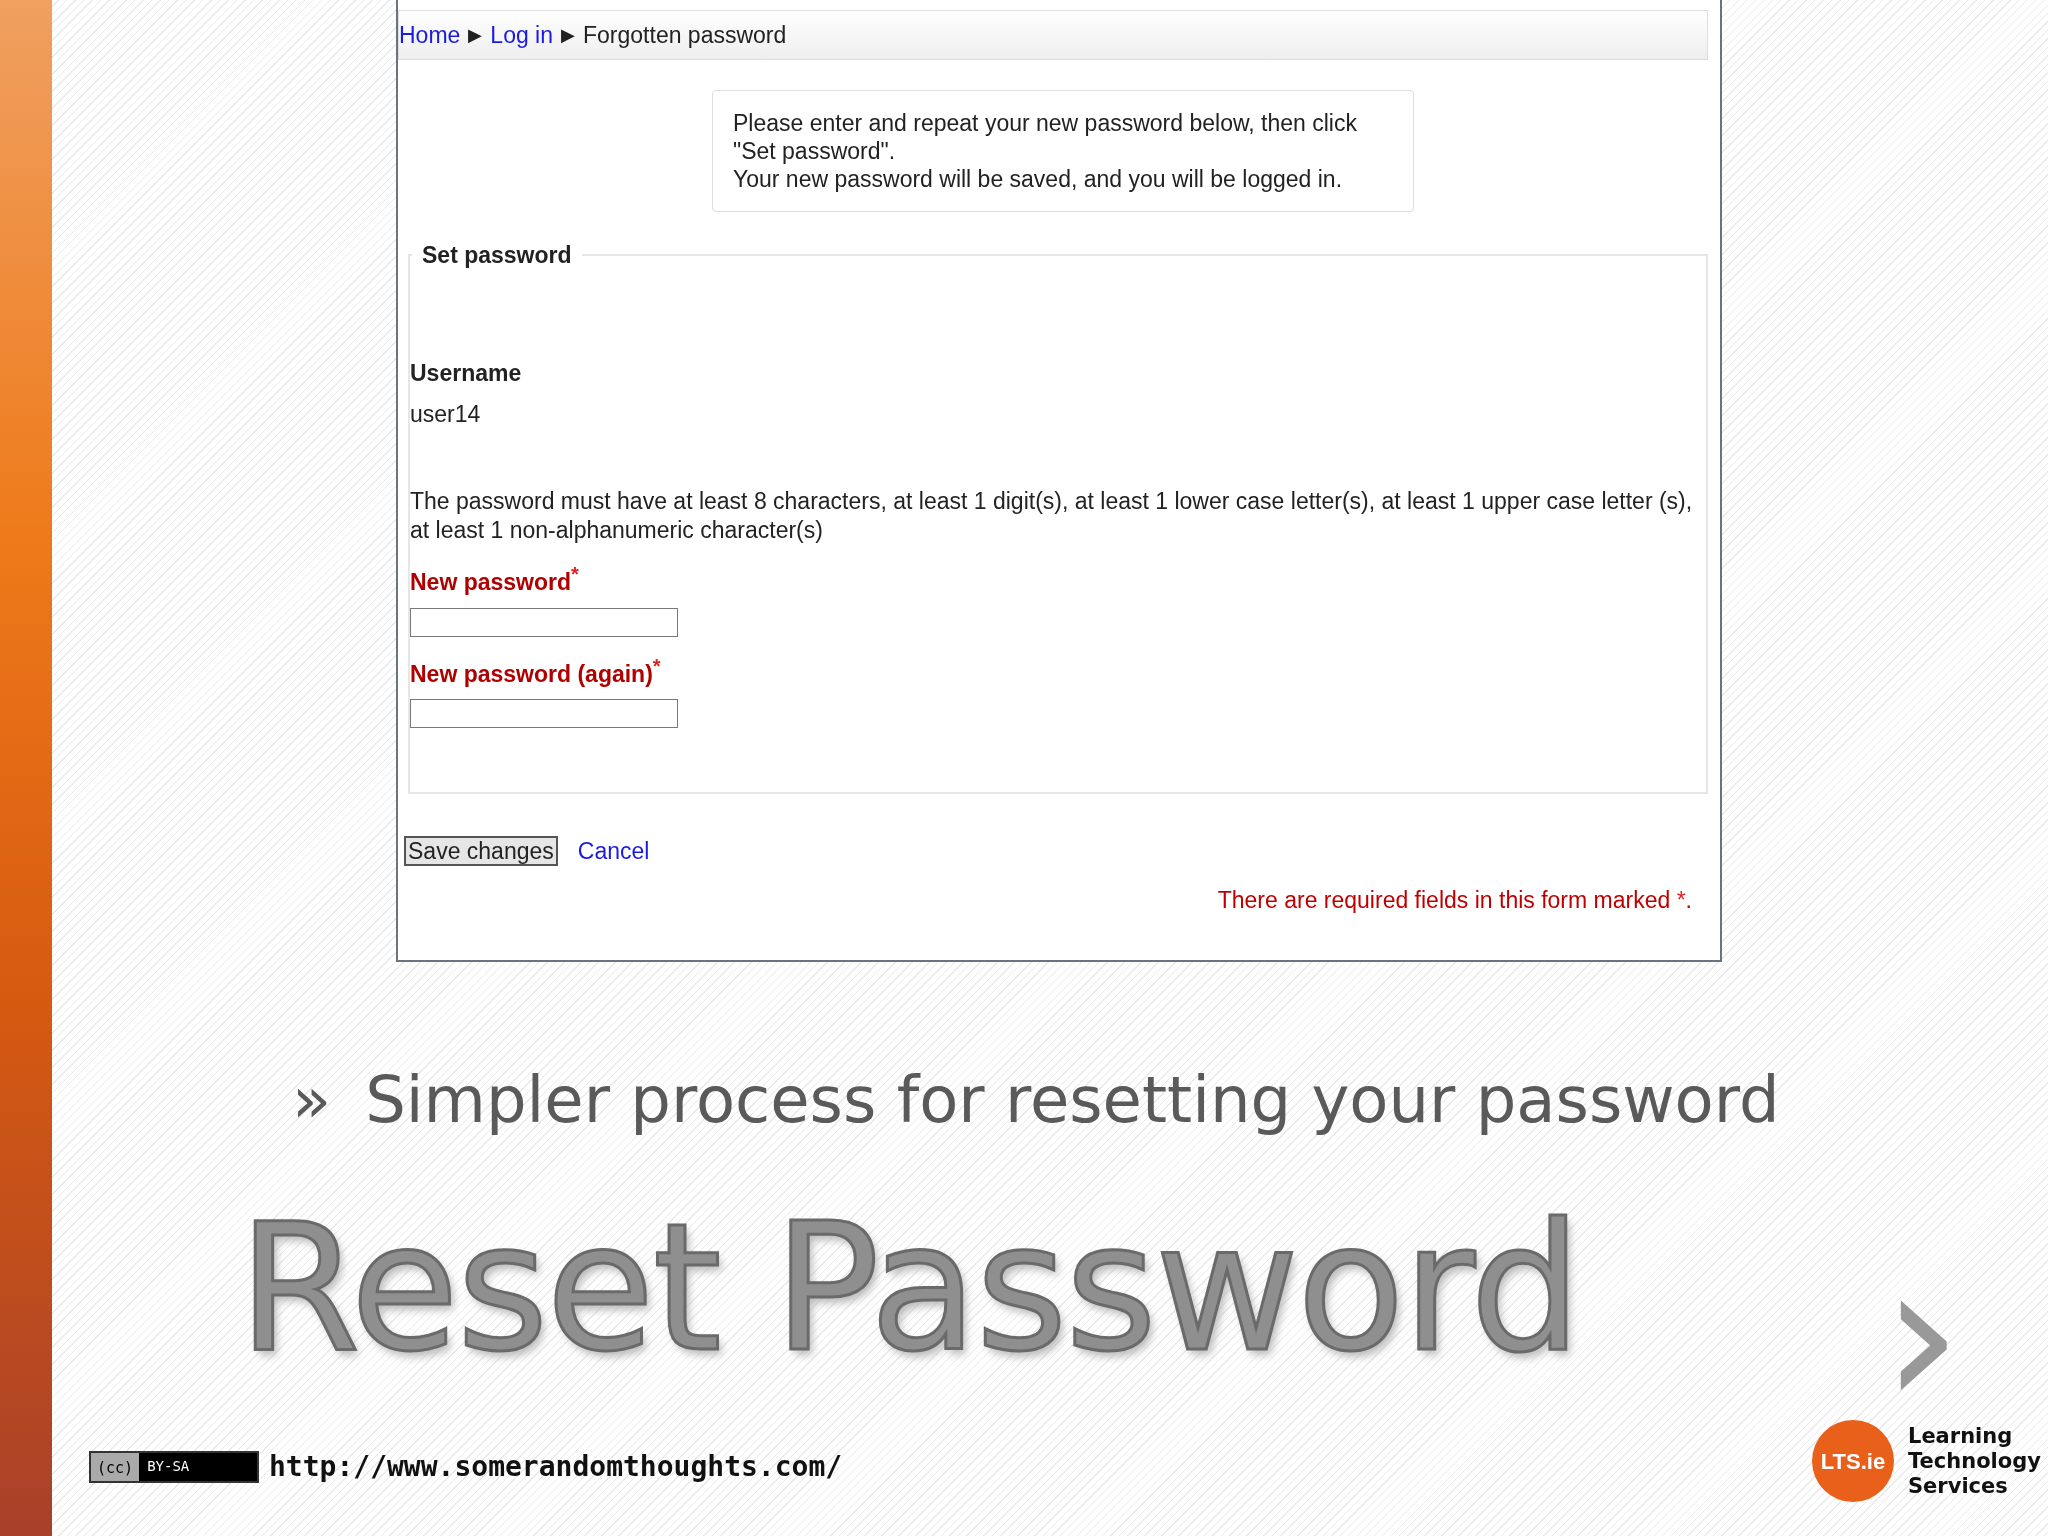  Describe the element at coordinates (613, 851) in the screenshot. I see `cancel-link: Cancel` at that location.